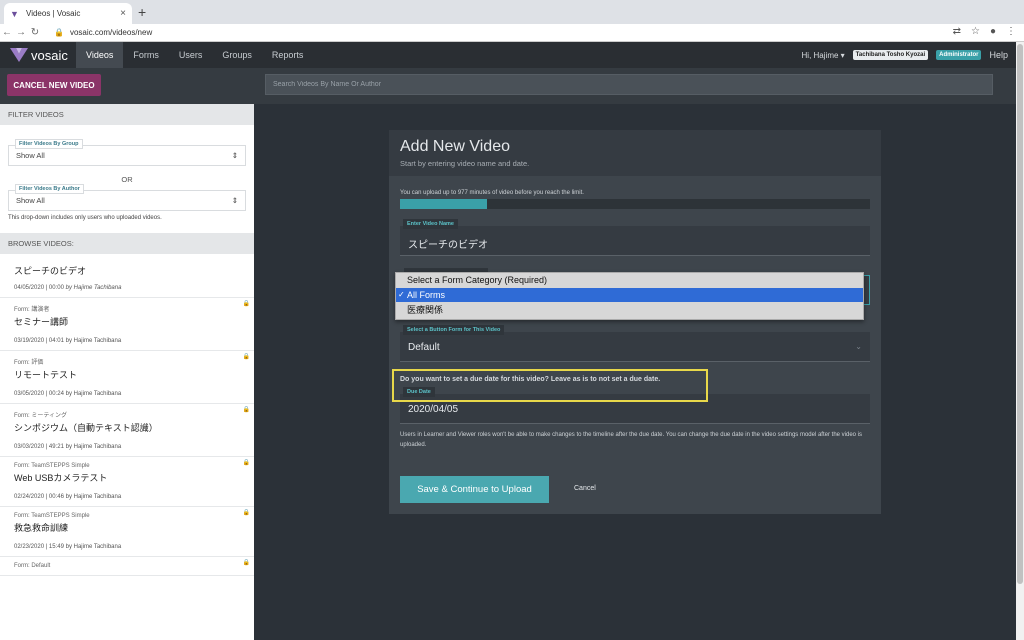 The image size is (1024, 640). Describe the element at coordinates (46, 375) in the screenshot. I see `video-title: リモートテスト` at that location.